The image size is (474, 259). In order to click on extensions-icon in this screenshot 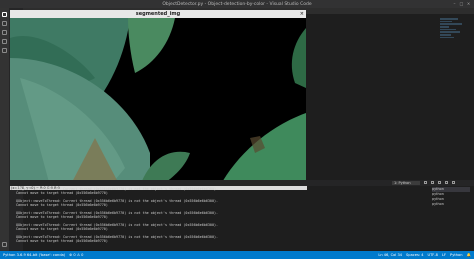, I will do `click(4, 50)`.